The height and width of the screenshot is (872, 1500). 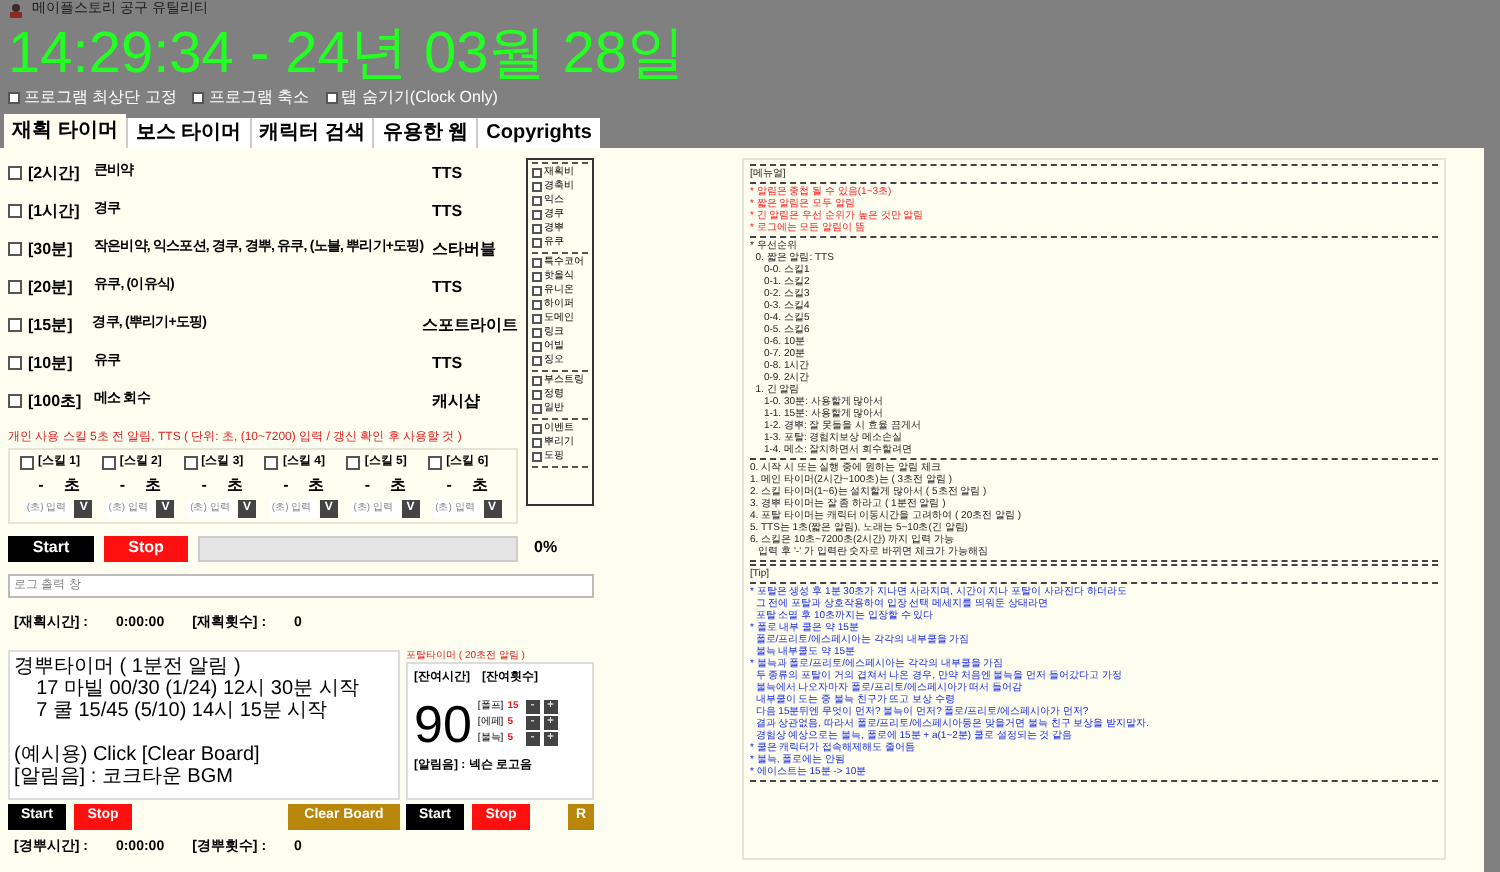 I want to click on board-line: (예시용) Click [Clear Board], so click(x=137, y=754).